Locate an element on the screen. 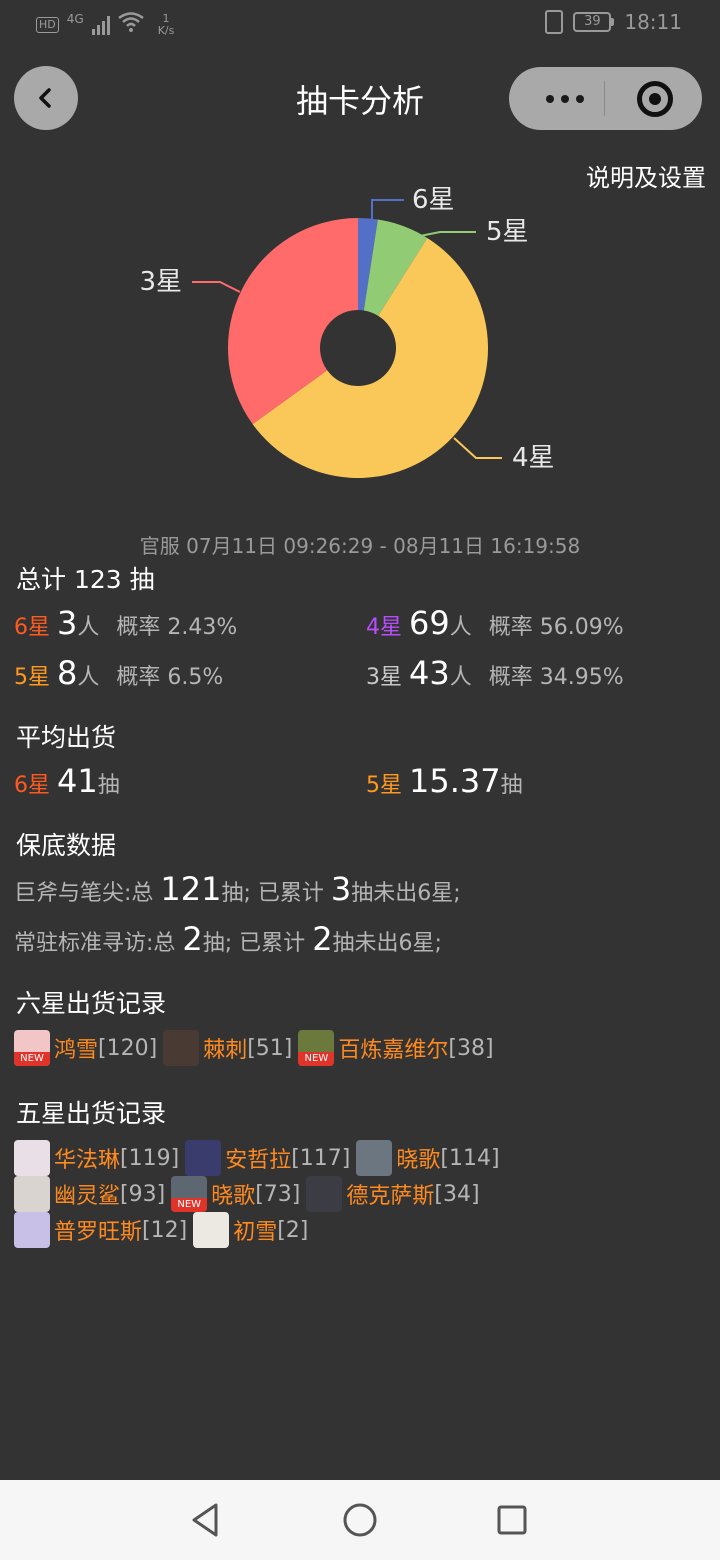 The image size is (720, 1560). pull-count: [51] is located at coordinates (270, 1048).